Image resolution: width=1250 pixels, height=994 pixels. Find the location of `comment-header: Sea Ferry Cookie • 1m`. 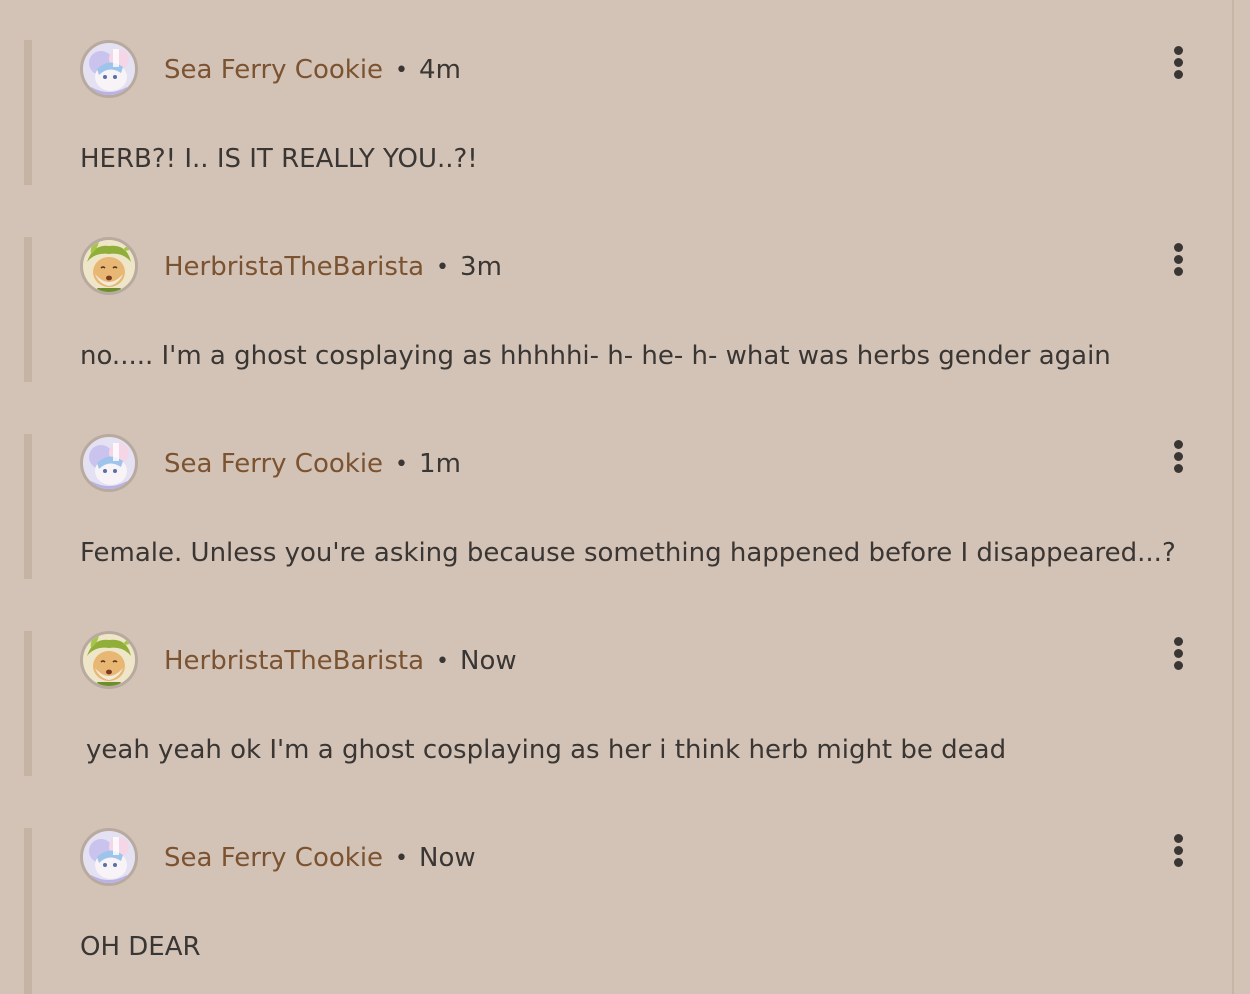

comment-header: Sea Ferry Cookie • 1m is located at coordinates (312, 464).